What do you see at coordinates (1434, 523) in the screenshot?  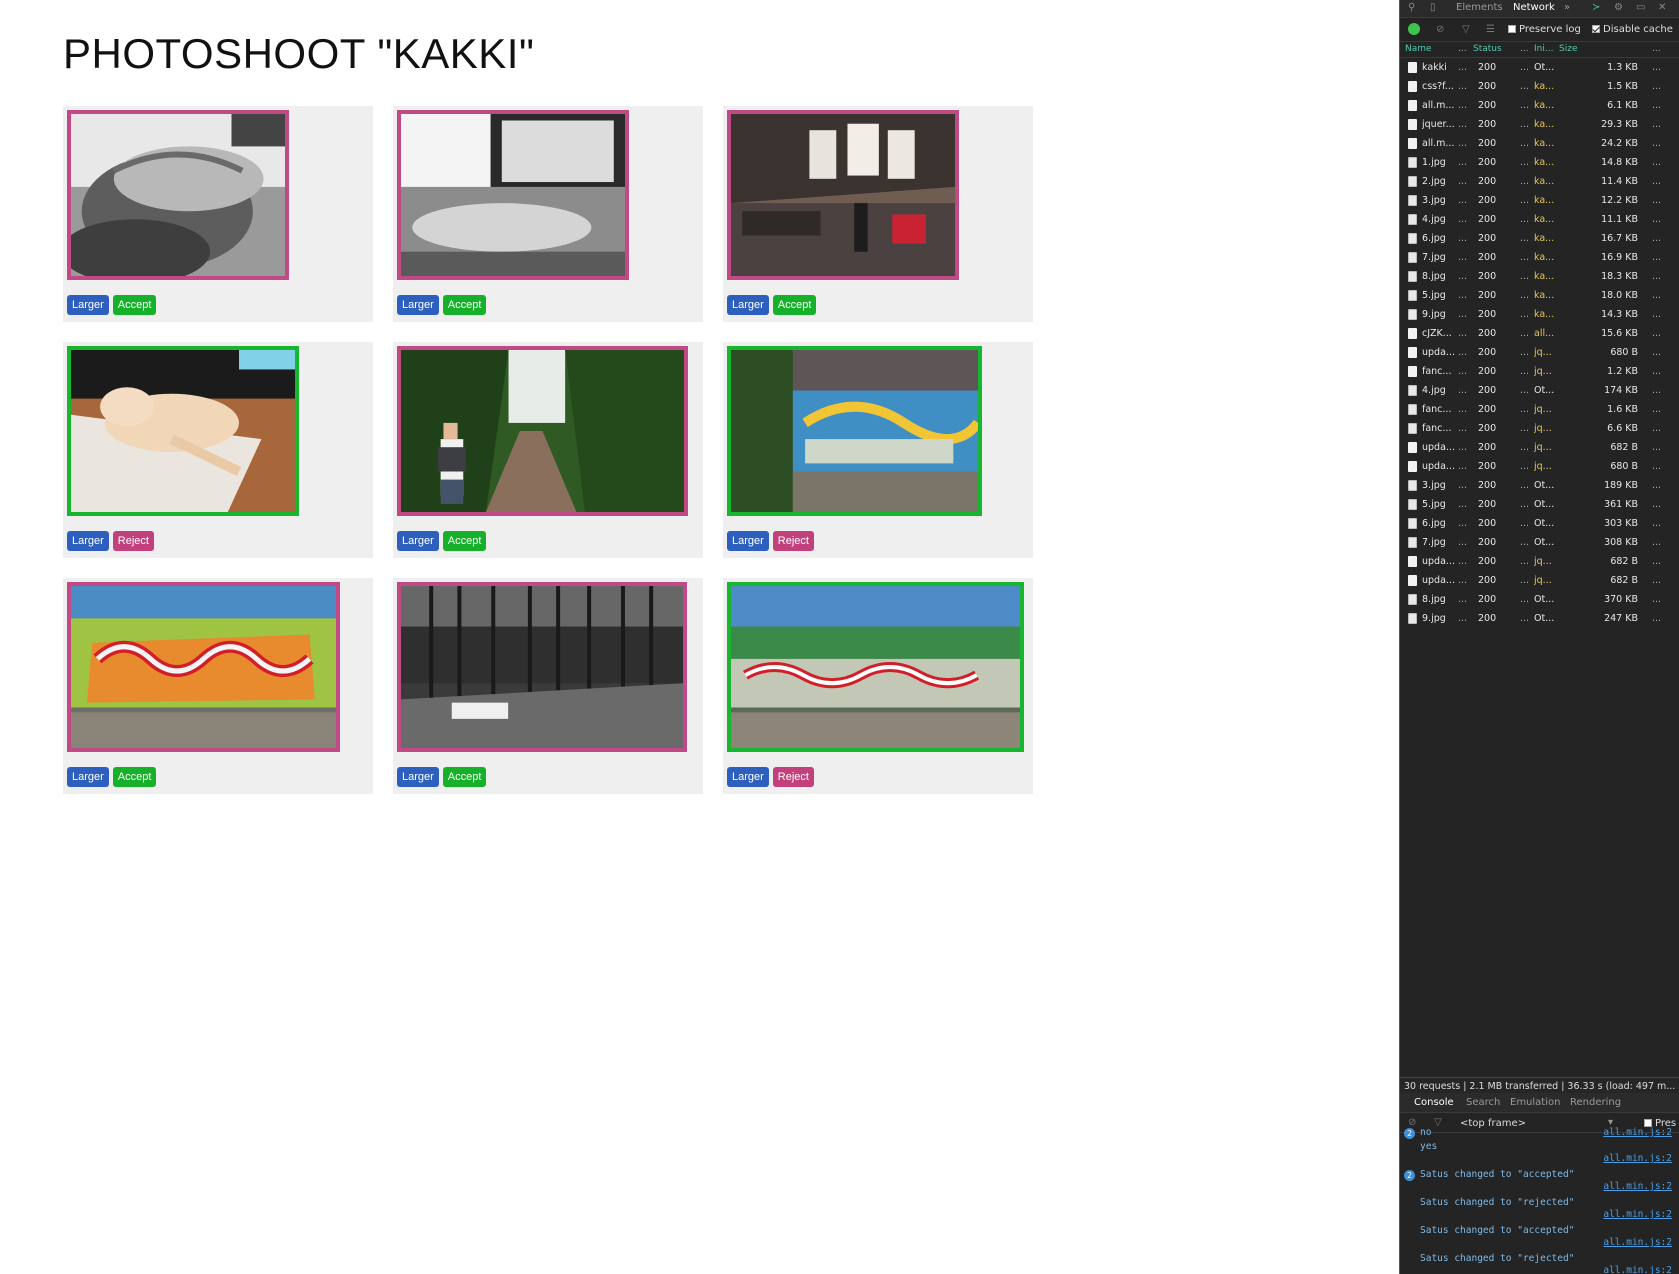 I see `request-name: 6.jpg` at bounding box center [1434, 523].